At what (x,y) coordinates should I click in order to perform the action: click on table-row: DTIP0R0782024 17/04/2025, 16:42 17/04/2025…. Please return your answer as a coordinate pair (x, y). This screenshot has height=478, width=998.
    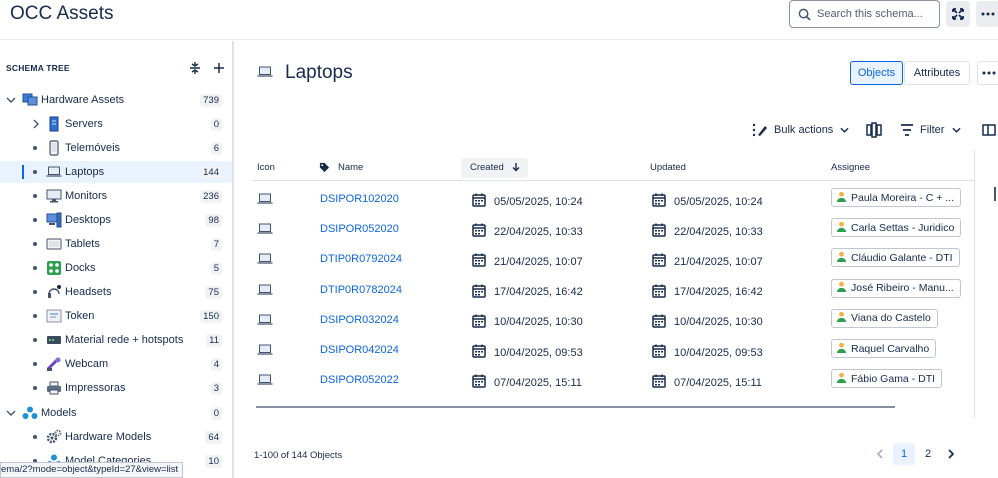
    Looking at the image, I should click on (614, 291).